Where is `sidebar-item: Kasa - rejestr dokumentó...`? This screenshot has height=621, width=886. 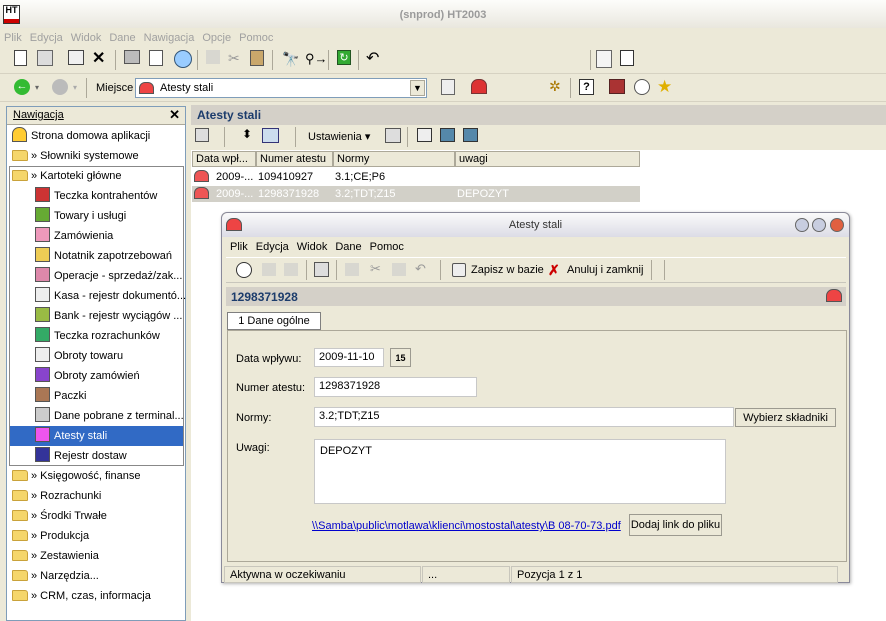 sidebar-item: Kasa - rejestr dokumentó... is located at coordinates (97, 296).